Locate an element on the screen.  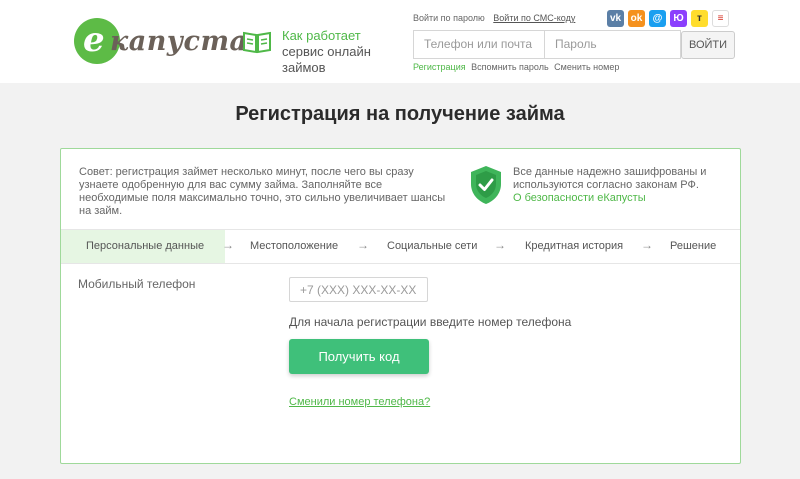
step-decision: Решение is located at coordinates (693, 246).